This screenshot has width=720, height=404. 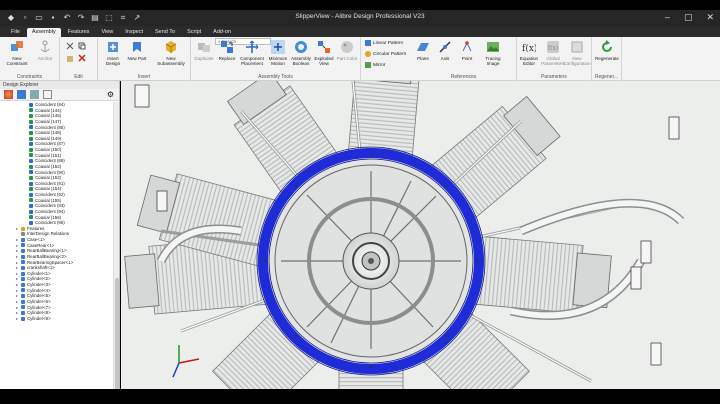 I want to click on global-parameters-label: Global Parameters, so click(x=553, y=61).